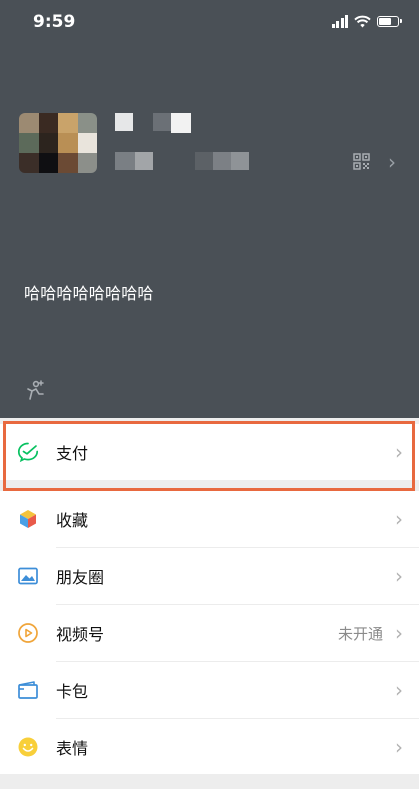 The width and height of the screenshot is (419, 789). I want to click on status-icons, so click(366, 21).